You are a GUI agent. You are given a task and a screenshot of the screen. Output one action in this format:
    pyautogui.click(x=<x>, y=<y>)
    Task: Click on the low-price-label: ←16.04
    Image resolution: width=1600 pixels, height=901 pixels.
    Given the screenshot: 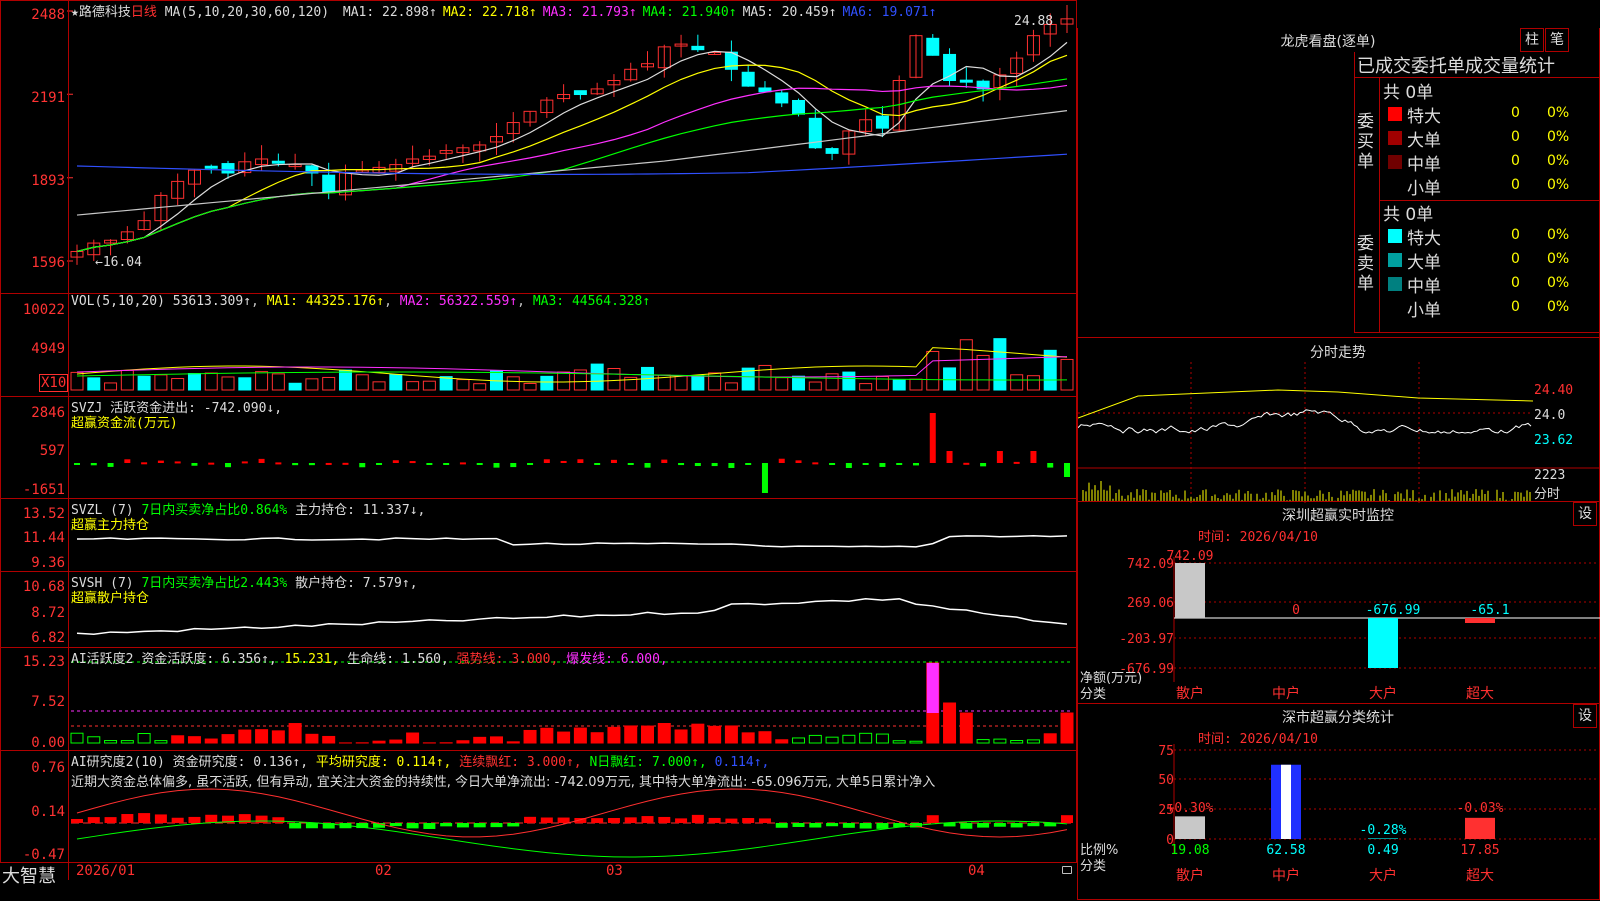 What is the action you would take?
    pyautogui.click(x=118, y=262)
    